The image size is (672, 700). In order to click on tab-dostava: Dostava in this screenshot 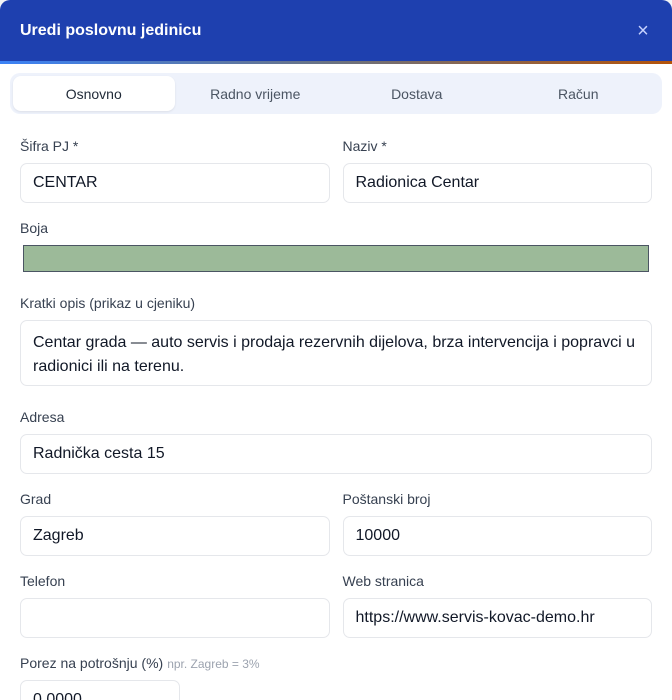, I will do `click(417, 93)`.